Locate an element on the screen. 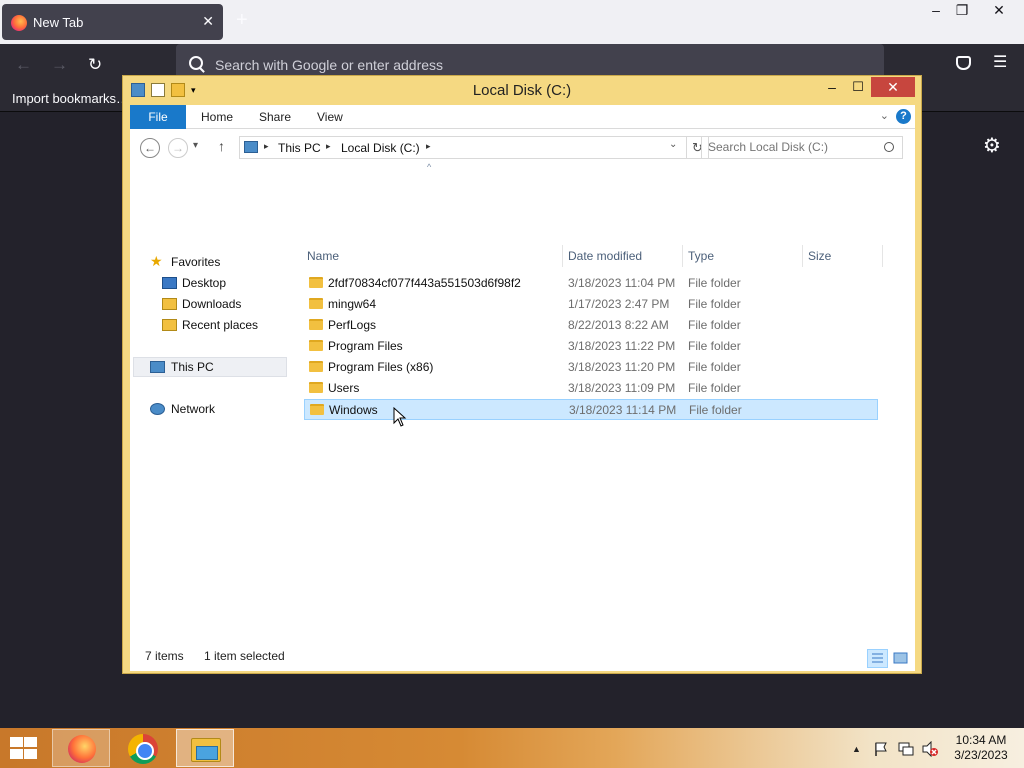 The width and height of the screenshot is (1024, 768). nav-network: Network is located at coordinates (193, 409).